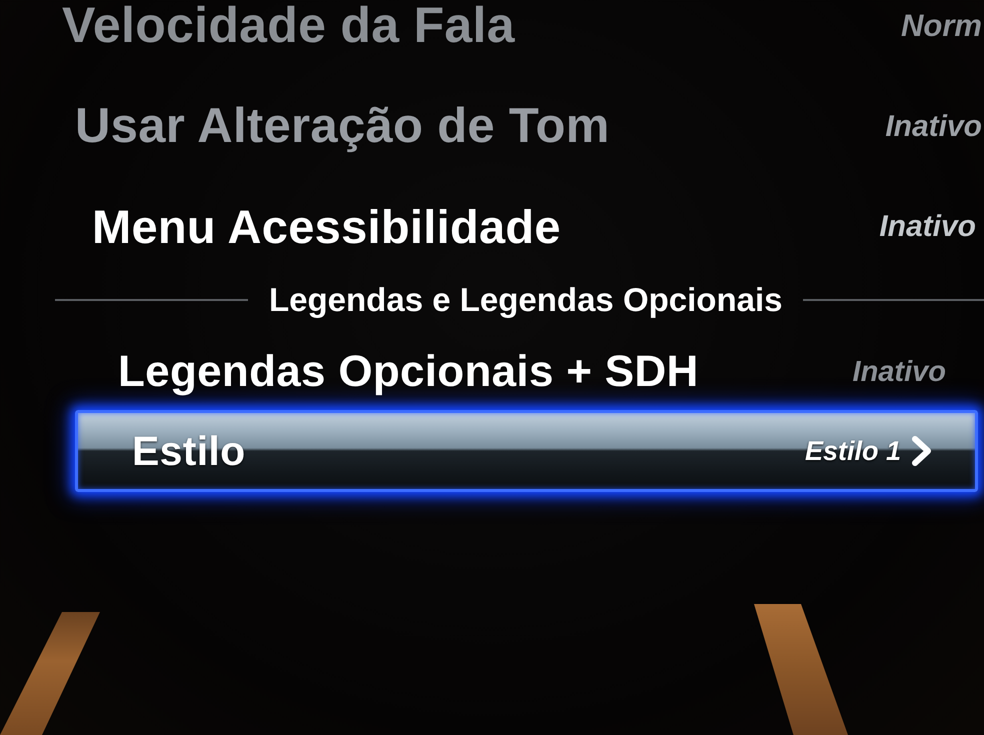 The image size is (984, 735). What do you see at coordinates (922, 451) in the screenshot?
I see `chevron-right-icon` at bounding box center [922, 451].